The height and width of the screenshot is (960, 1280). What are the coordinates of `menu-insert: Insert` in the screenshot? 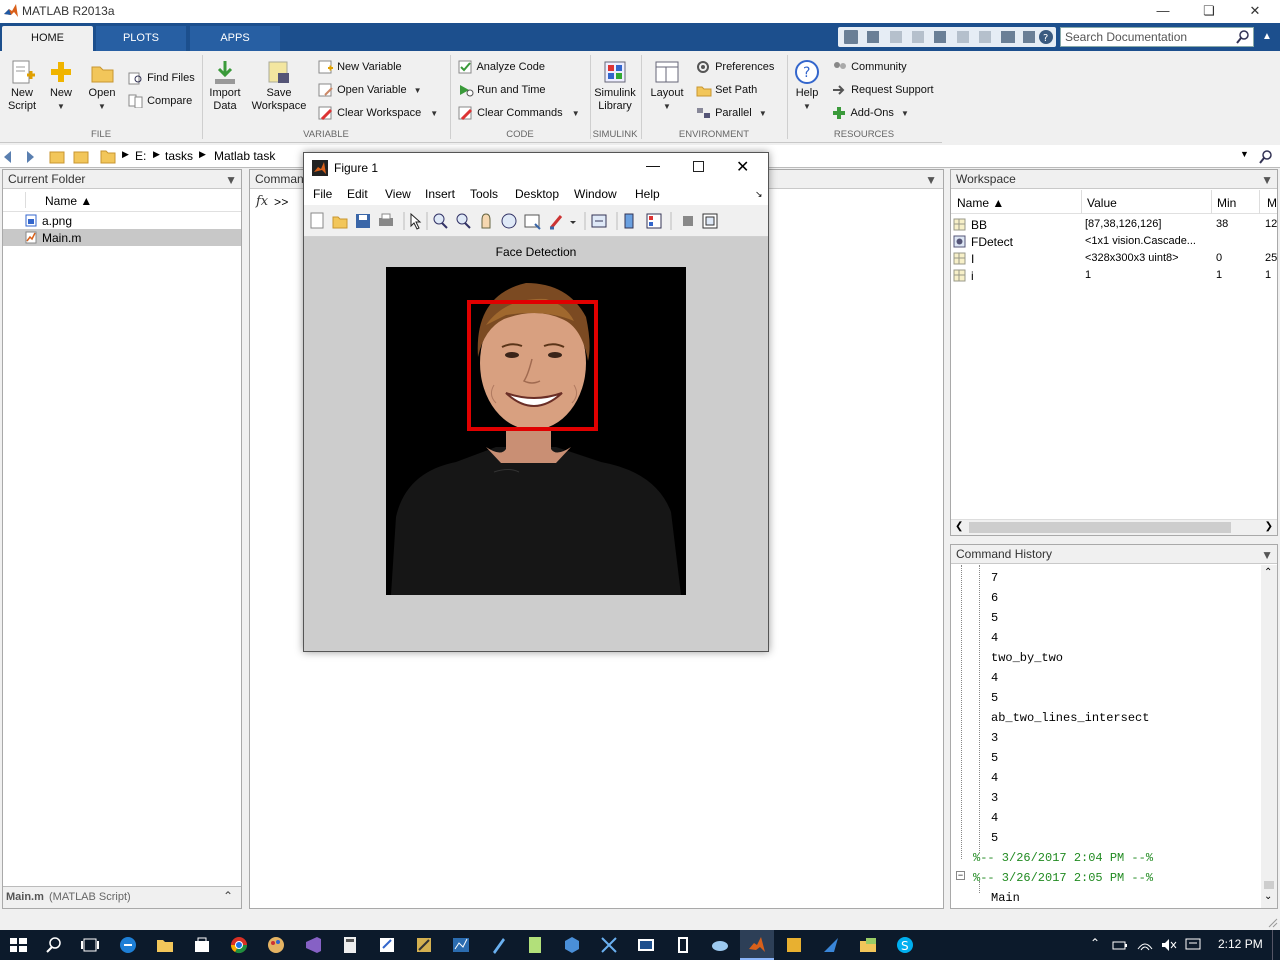 It's located at (440, 194).